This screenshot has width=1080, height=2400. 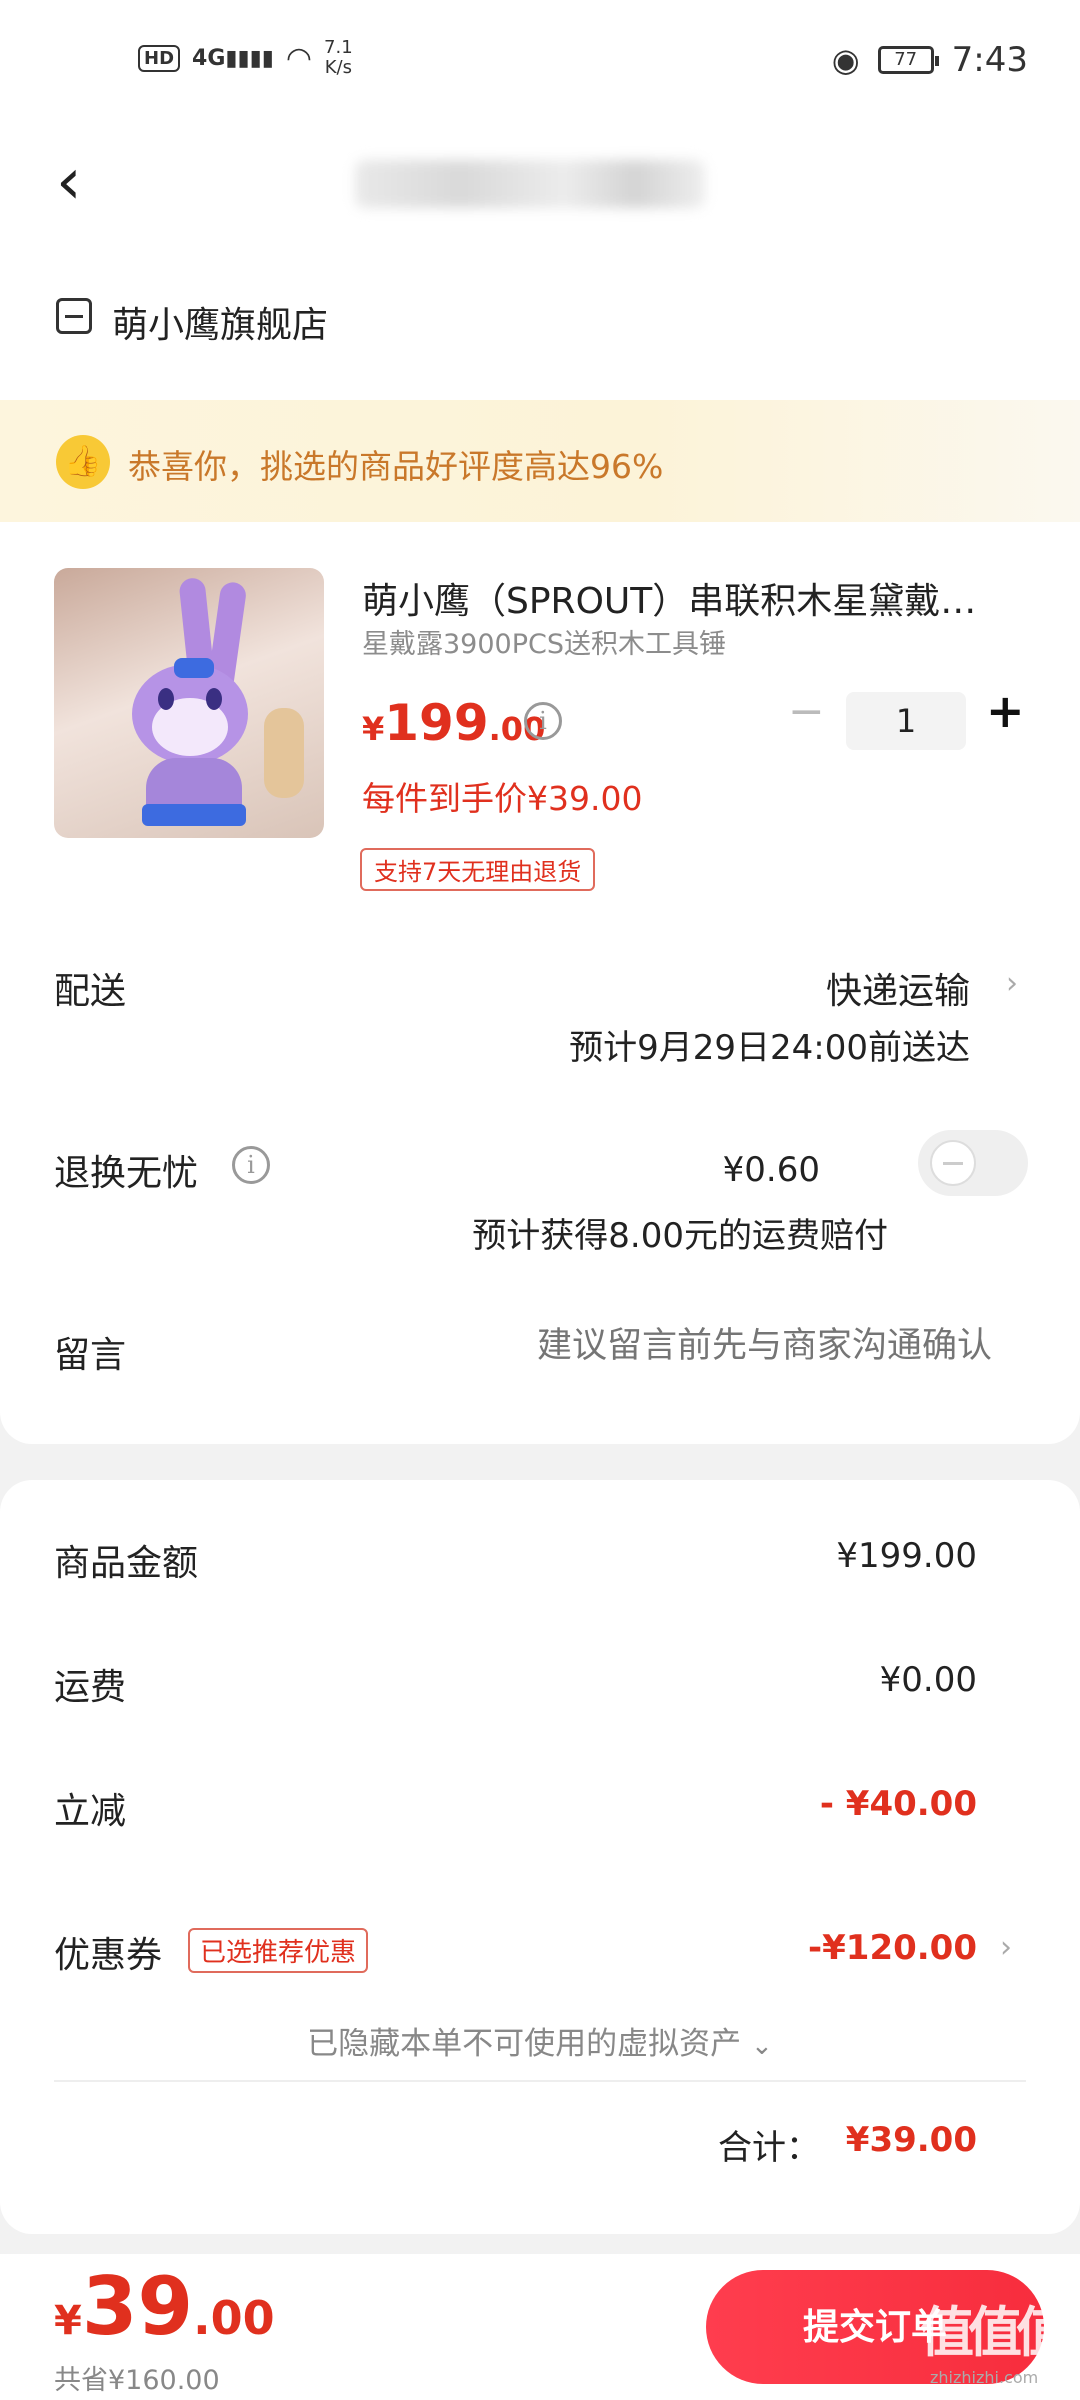 I want to click on quantity-decrease-button: −, so click(x=806, y=712).